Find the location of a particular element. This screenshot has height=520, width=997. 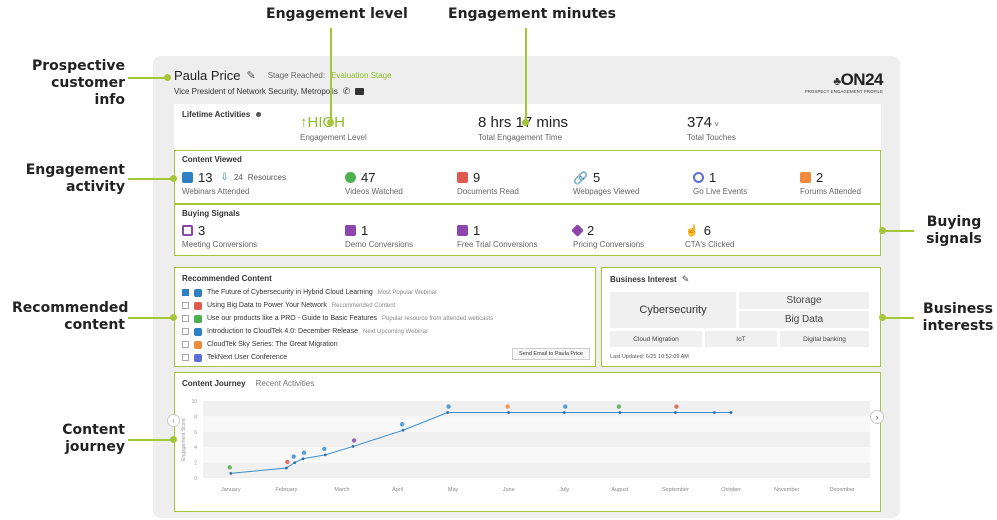

chart-prev-button: ‹ is located at coordinates (173, 420).